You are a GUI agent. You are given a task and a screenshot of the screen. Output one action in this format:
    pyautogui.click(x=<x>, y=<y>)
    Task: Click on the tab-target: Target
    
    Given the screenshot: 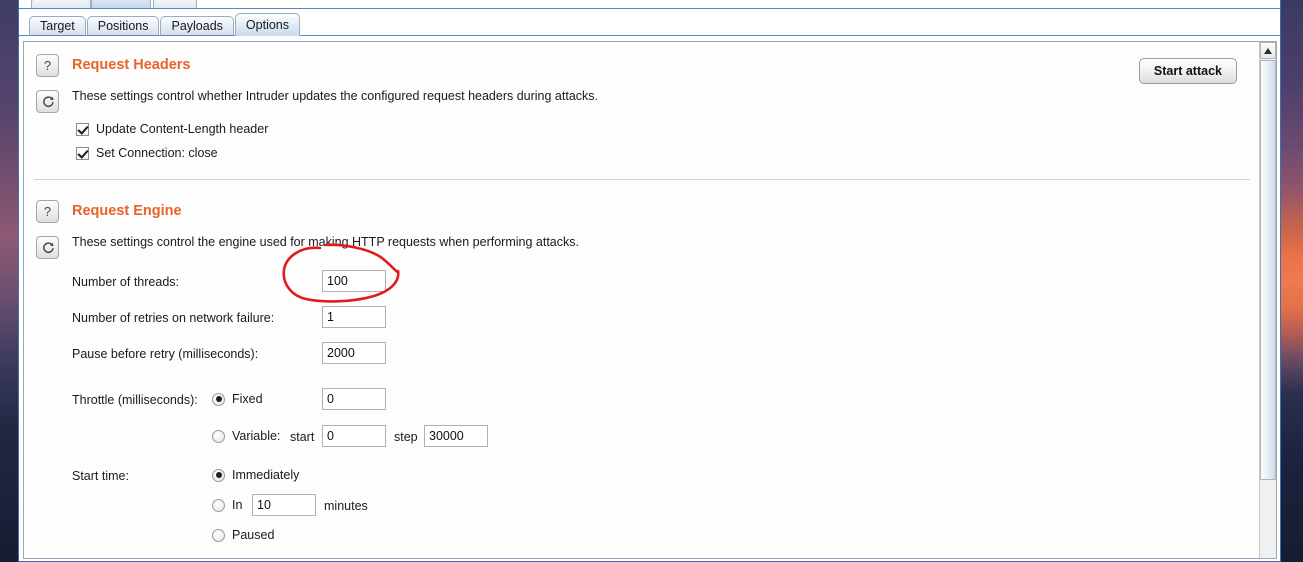 What is the action you would take?
    pyautogui.click(x=57, y=26)
    